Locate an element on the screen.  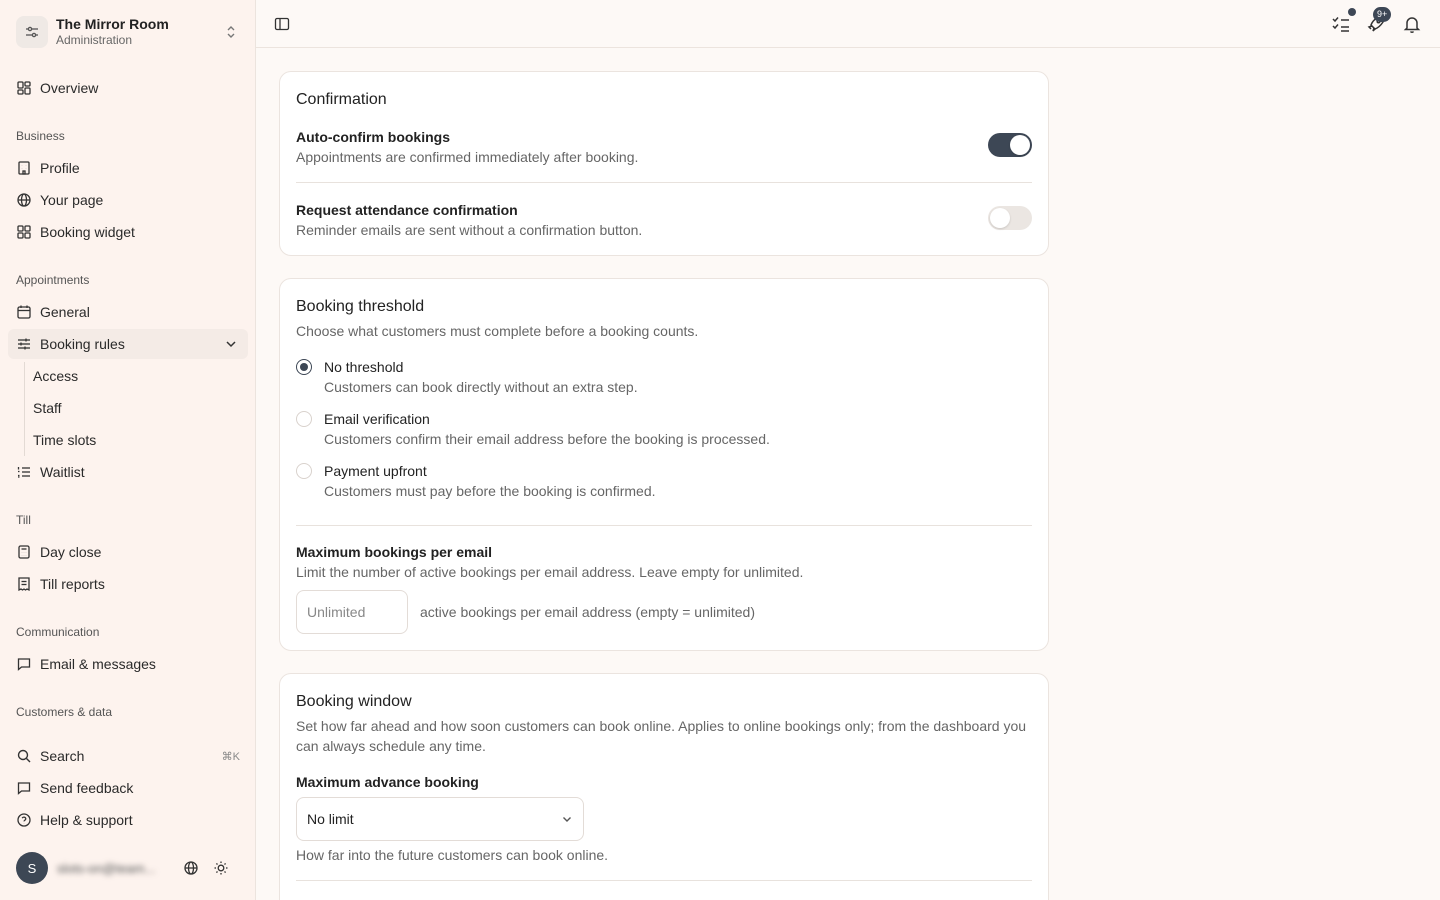
sidebar-item-label: Day close is located at coordinates (71, 552).